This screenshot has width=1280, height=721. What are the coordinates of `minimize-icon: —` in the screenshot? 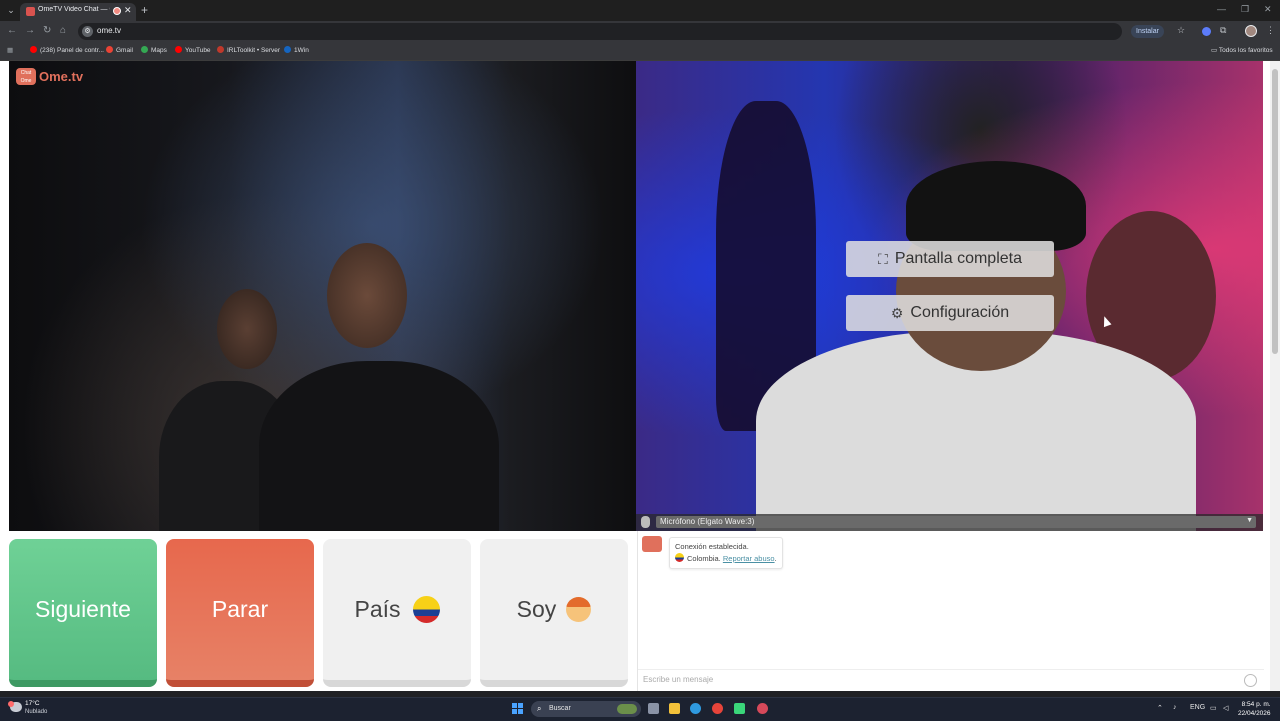 It's located at (1221, 9).